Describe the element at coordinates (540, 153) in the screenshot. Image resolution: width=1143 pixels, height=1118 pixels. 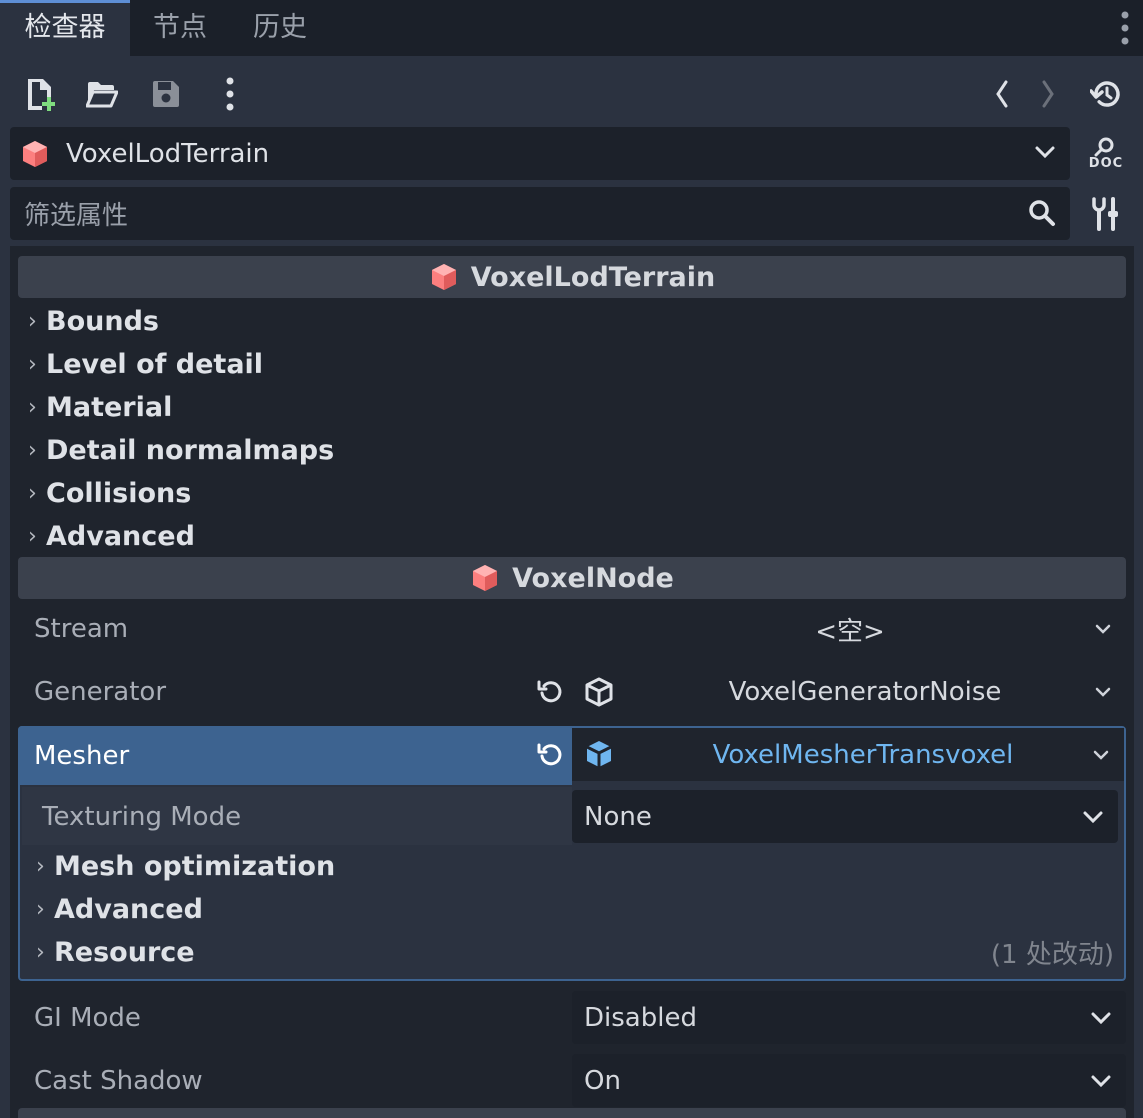
I see `object-selector: VoxelLodTerrain` at that location.